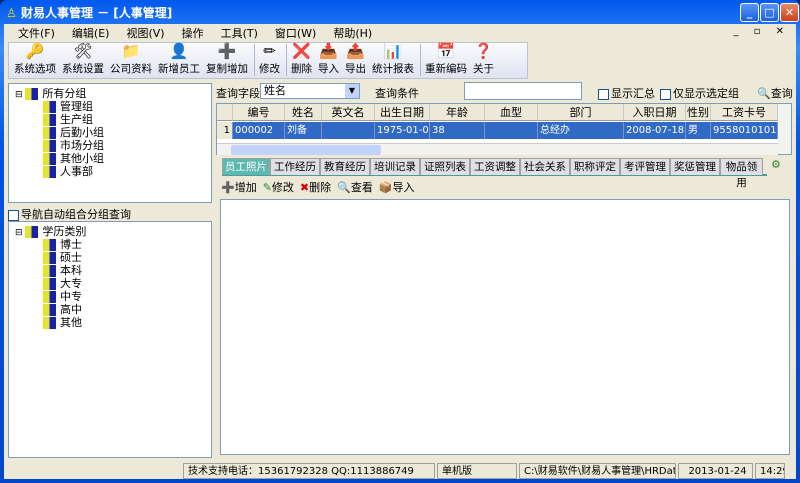 The image size is (800, 483). Describe the element at coordinates (246, 166) in the screenshot. I see `tab: 员工照片` at that location.